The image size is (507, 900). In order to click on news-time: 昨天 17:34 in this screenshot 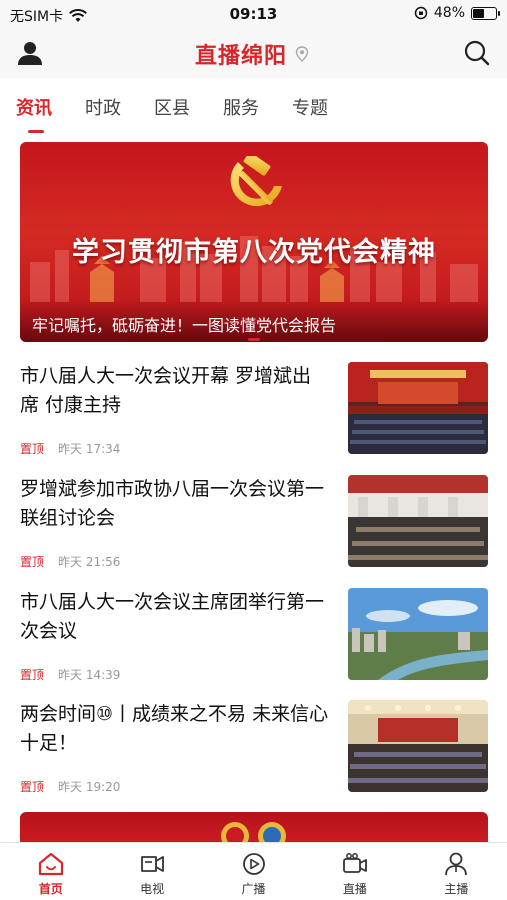, I will do `click(89, 449)`.